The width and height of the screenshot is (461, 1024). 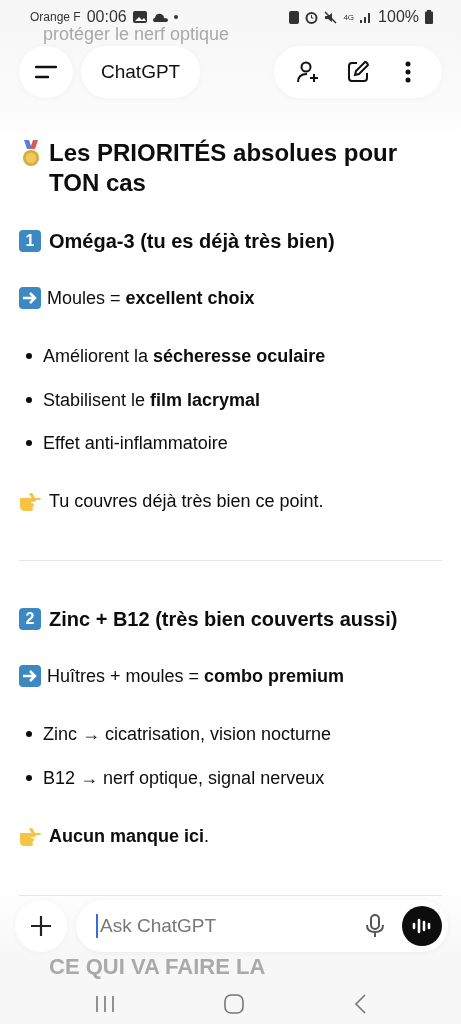 What do you see at coordinates (104, 1004) in the screenshot?
I see `recent-apps-icon` at bounding box center [104, 1004].